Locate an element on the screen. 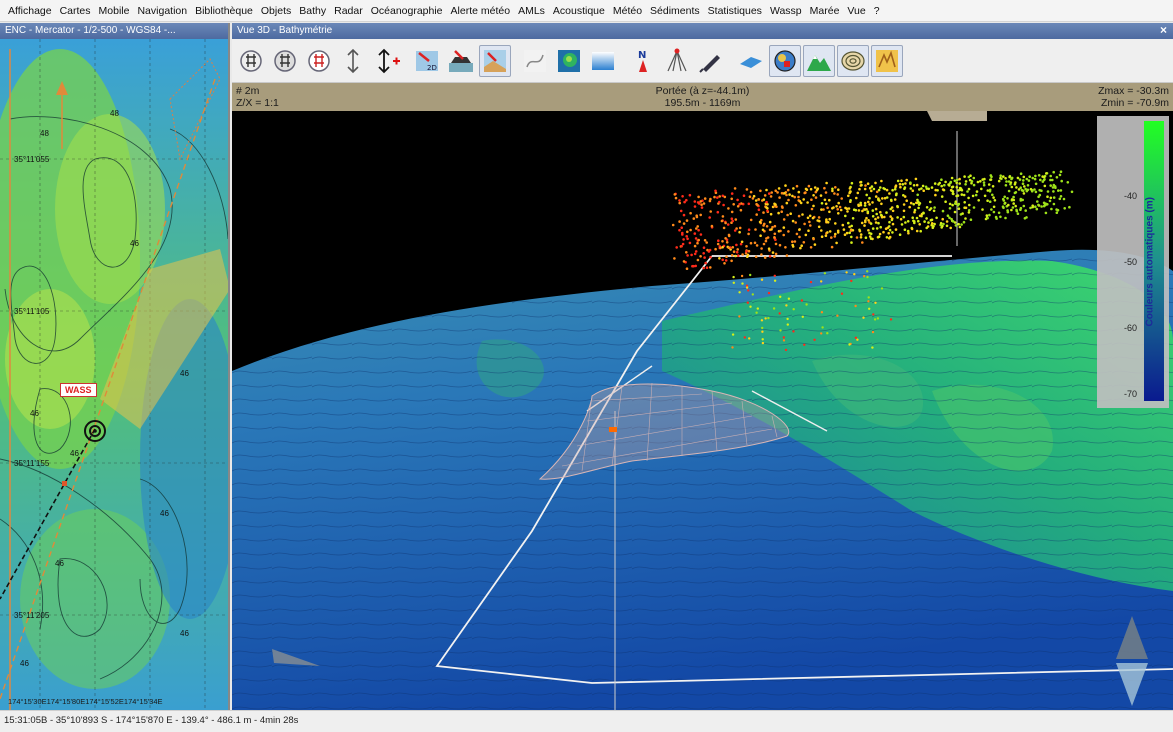 Image resolution: width=1173 pixels, height=732 pixels. texture-icon is located at coordinates (887, 60).